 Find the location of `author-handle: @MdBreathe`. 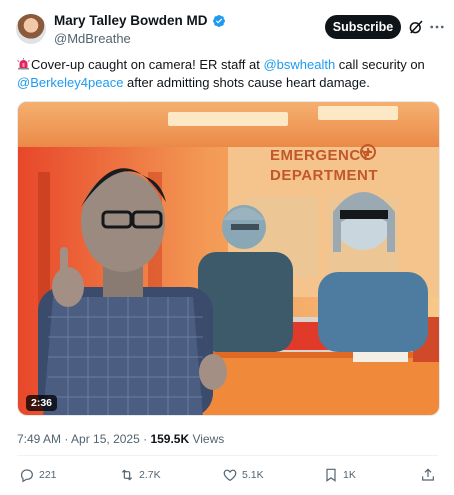

author-handle: @MdBreathe is located at coordinates (92, 38).